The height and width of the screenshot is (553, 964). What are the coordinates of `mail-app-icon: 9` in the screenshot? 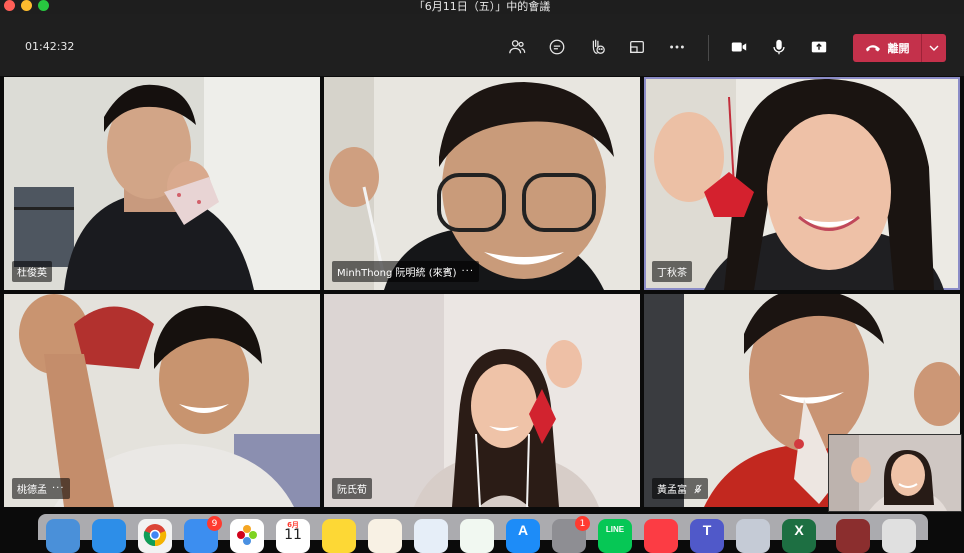 It's located at (203, 534).